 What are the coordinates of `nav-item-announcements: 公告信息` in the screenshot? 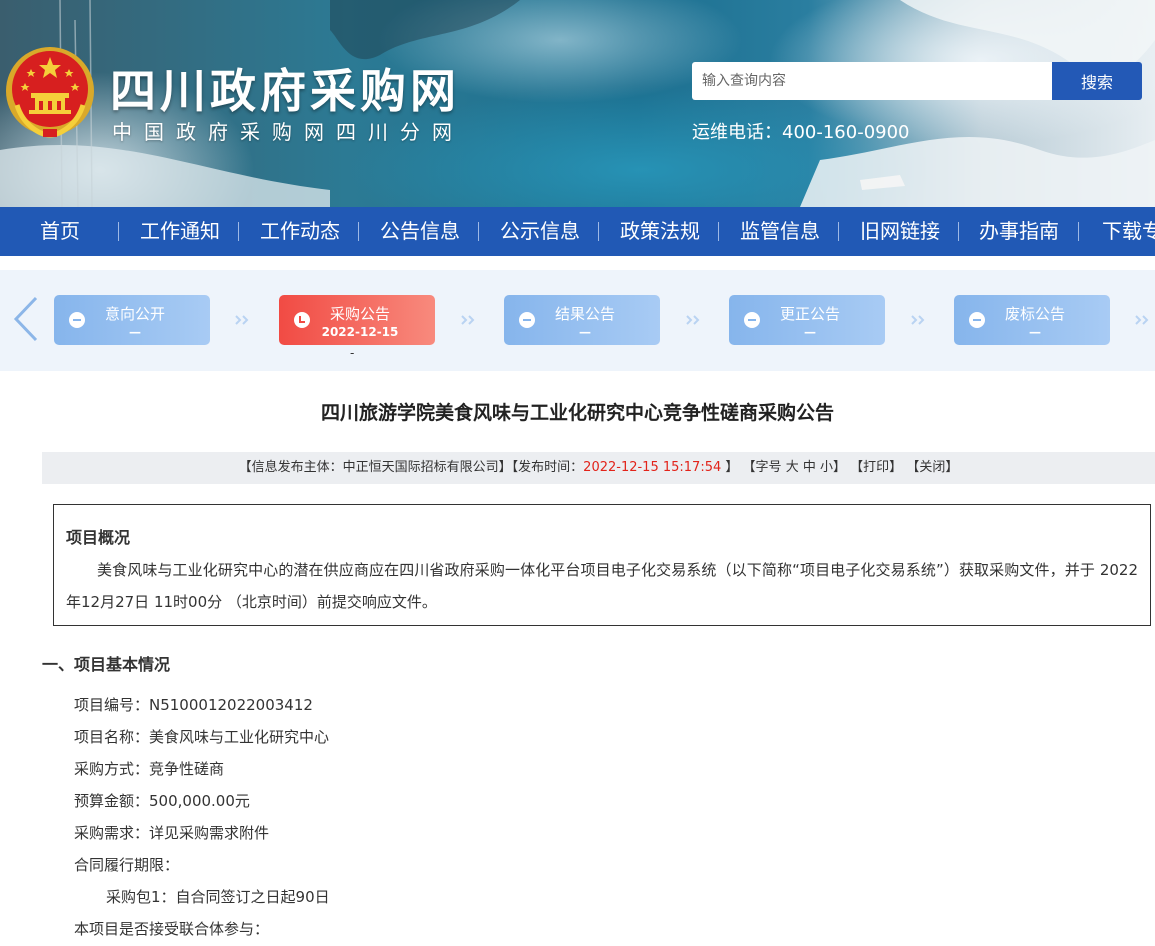 It's located at (420, 231).